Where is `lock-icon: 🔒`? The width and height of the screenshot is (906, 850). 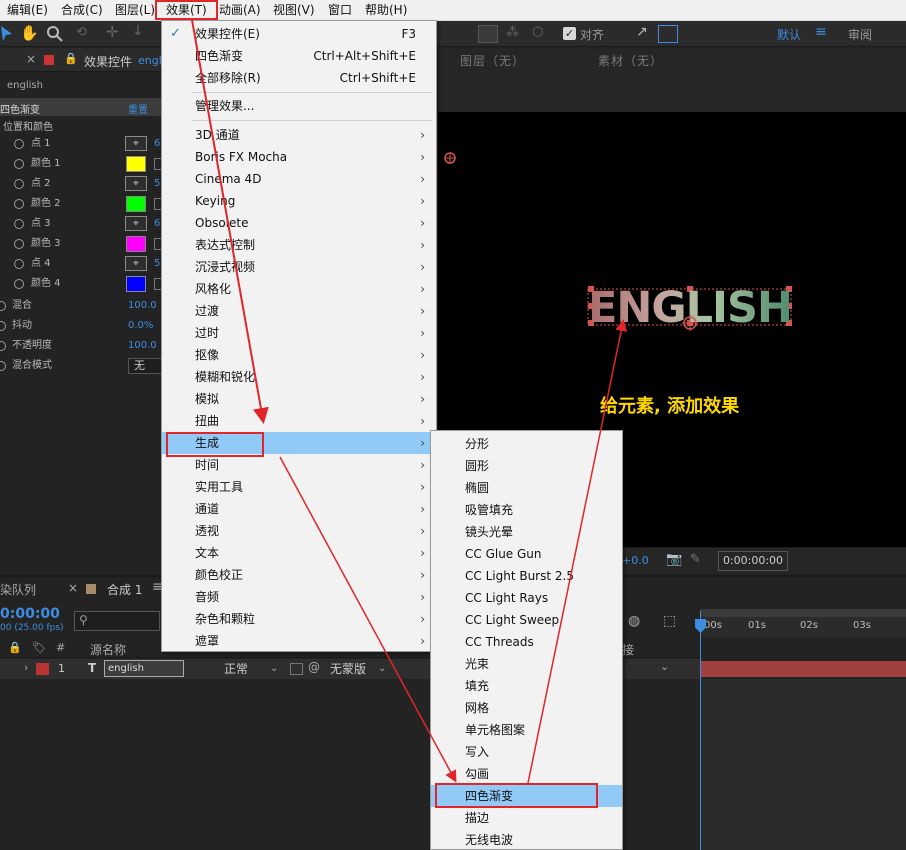
lock-icon: 🔒 is located at coordinates (71, 58).